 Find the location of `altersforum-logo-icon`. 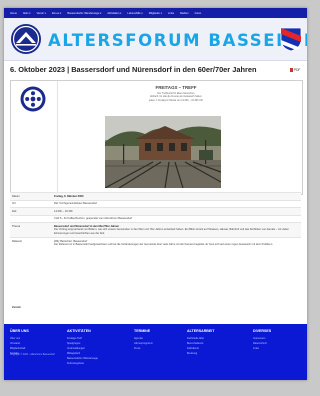

altersforum-logo-icon is located at coordinates (26, 39).